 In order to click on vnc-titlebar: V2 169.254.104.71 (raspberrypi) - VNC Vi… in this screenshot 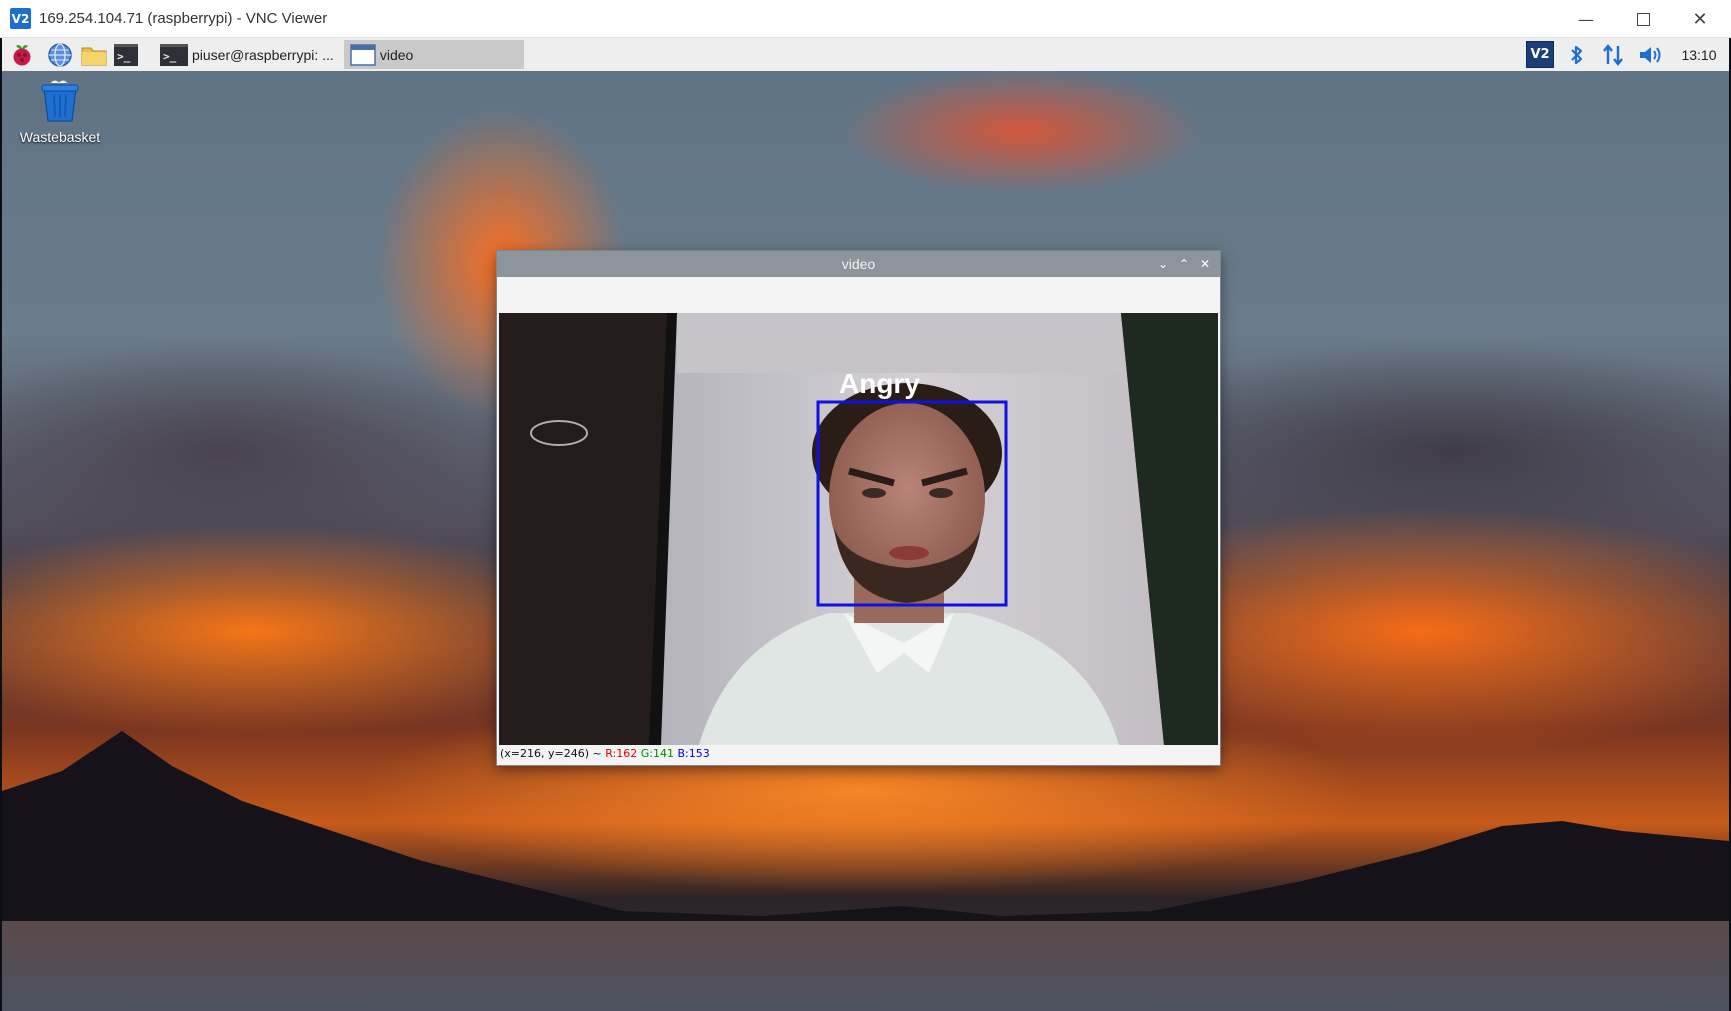, I will do `click(865, 19)`.